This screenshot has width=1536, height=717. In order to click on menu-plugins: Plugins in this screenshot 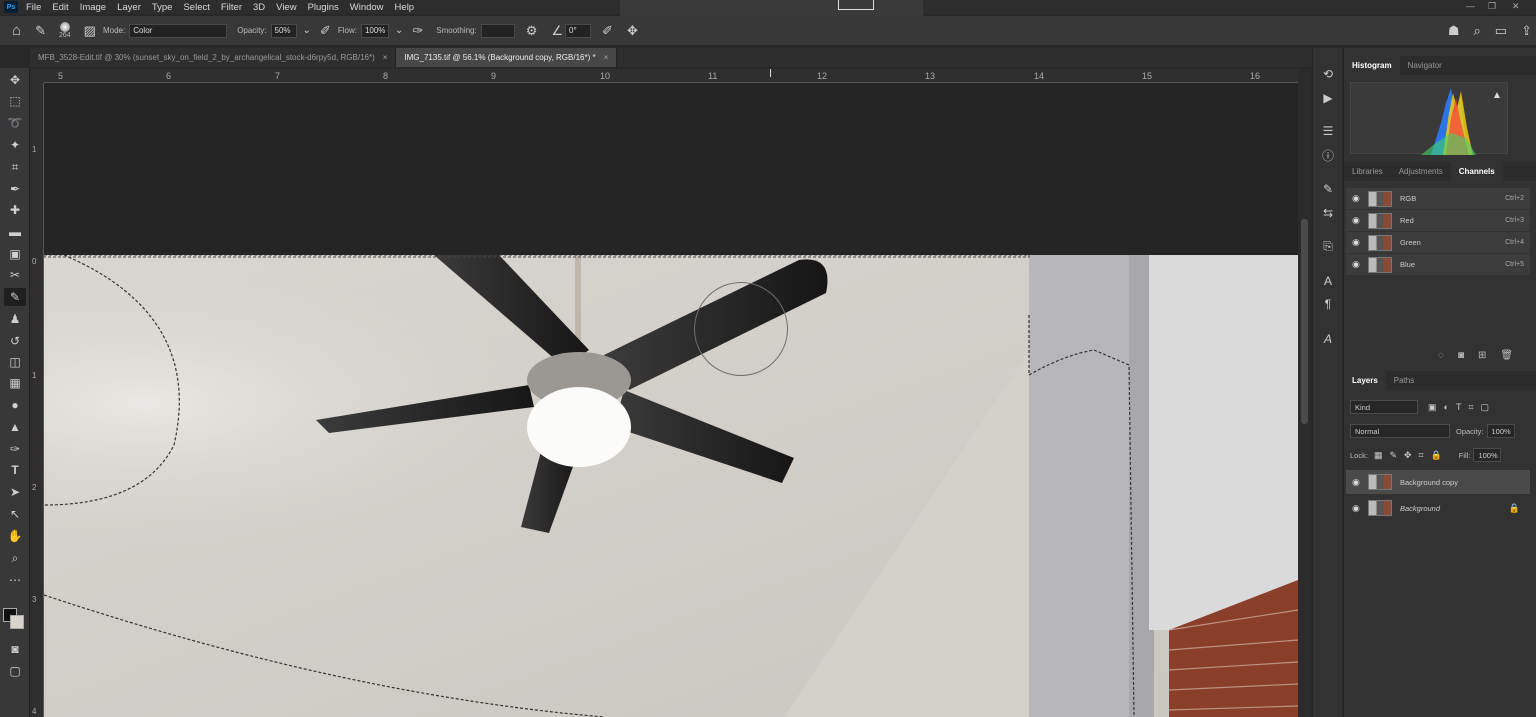, I will do `click(323, 7)`.